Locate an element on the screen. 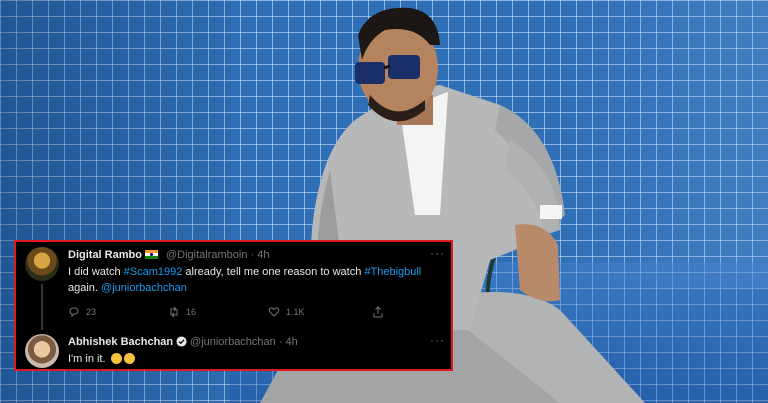 The width and height of the screenshot is (768, 403). hashtag-thebigbull-link: #Thebigbull is located at coordinates (392, 272).